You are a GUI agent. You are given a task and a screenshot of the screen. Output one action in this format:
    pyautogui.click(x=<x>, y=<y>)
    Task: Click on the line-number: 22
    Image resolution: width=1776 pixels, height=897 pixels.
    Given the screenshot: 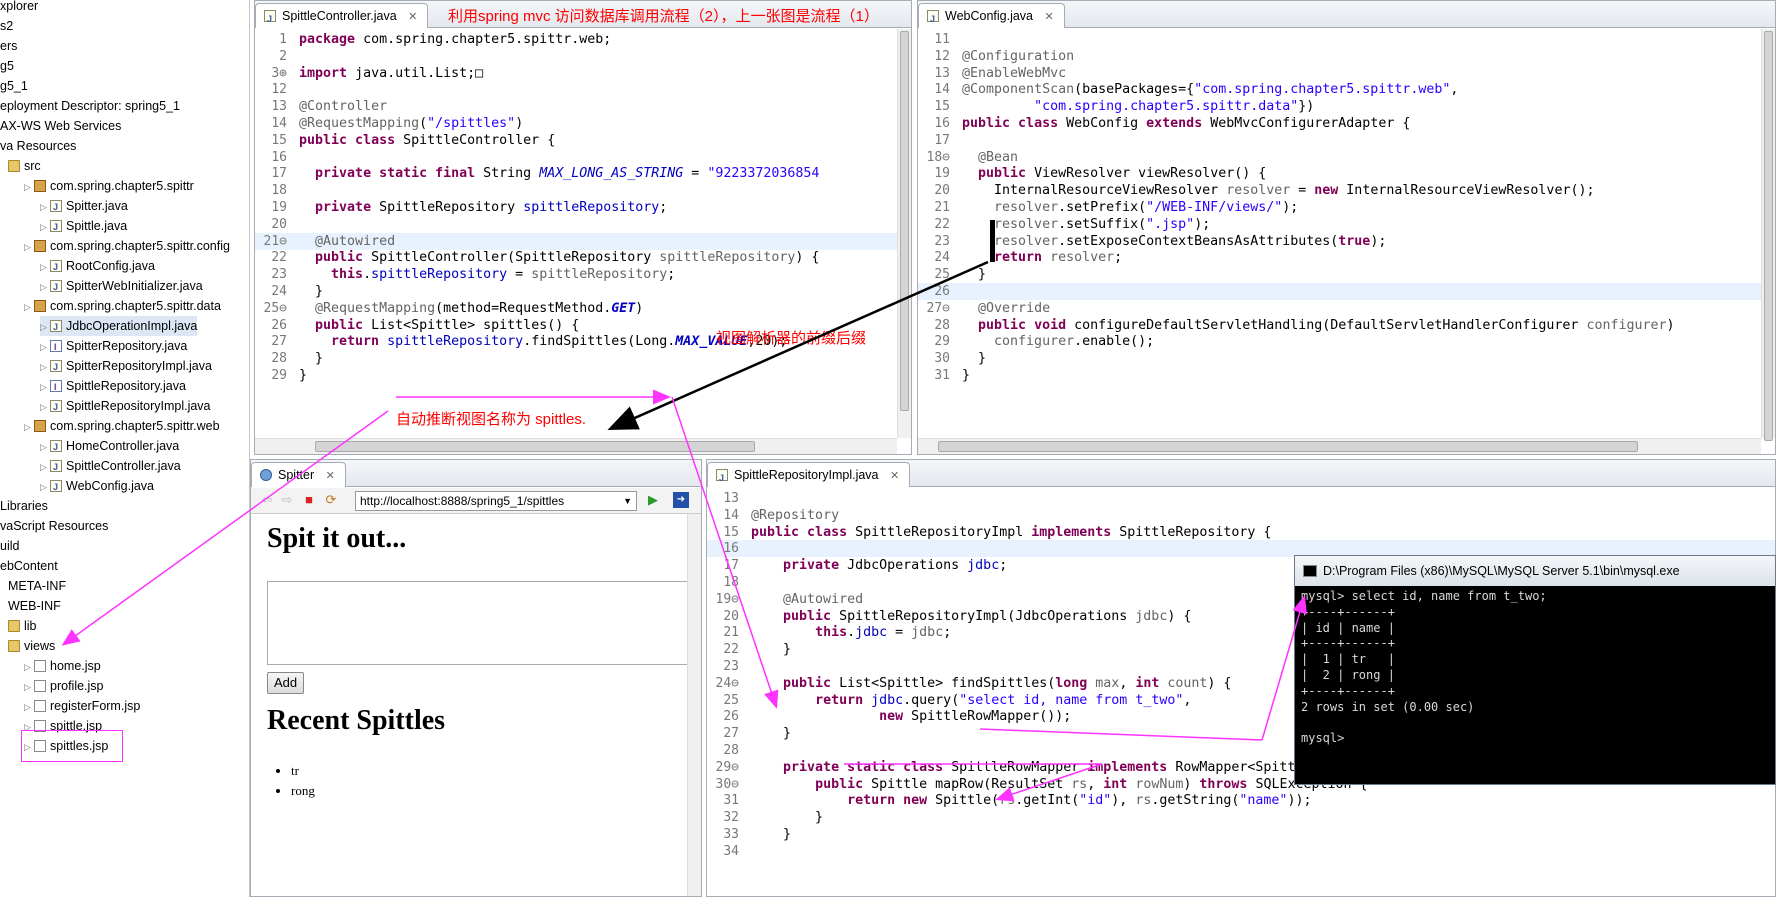 What is the action you would take?
    pyautogui.click(x=279, y=258)
    